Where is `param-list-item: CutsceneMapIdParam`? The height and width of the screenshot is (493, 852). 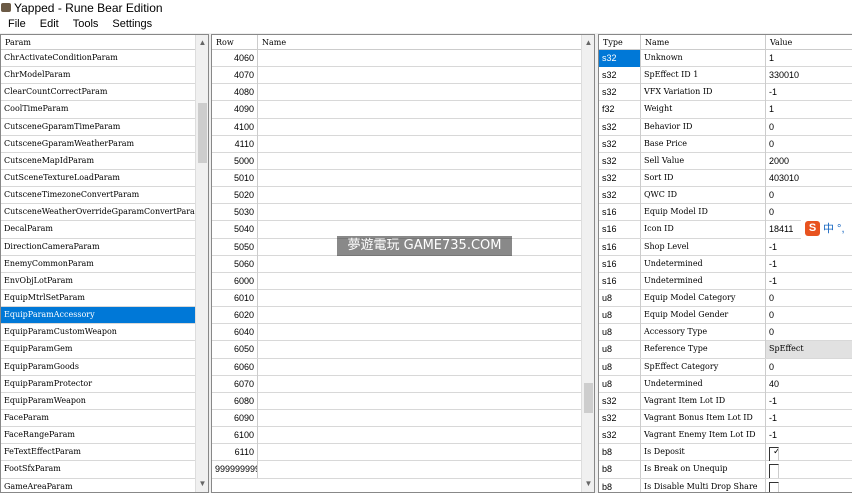 param-list-item: CutsceneMapIdParam is located at coordinates (98, 161).